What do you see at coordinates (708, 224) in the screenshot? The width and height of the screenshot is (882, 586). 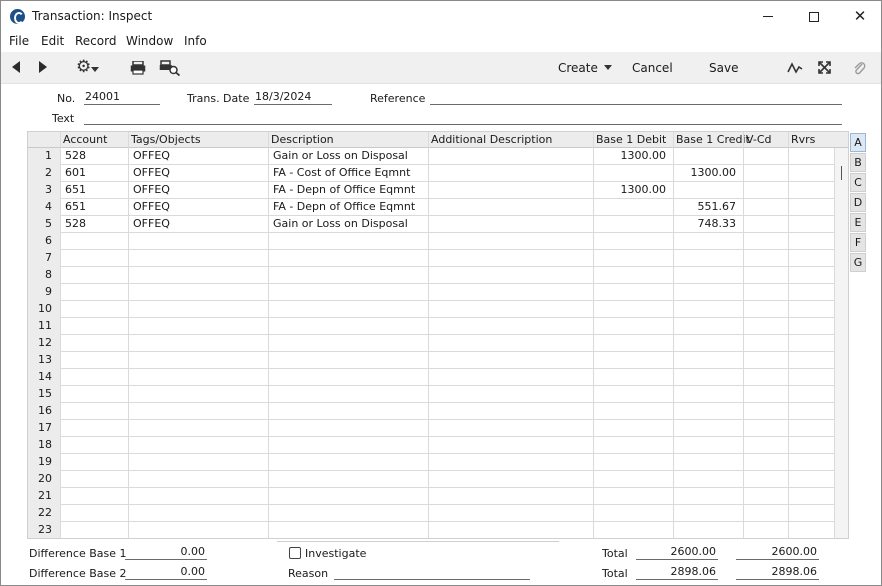 I see `credit-cell: 748.33` at bounding box center [708, 224].